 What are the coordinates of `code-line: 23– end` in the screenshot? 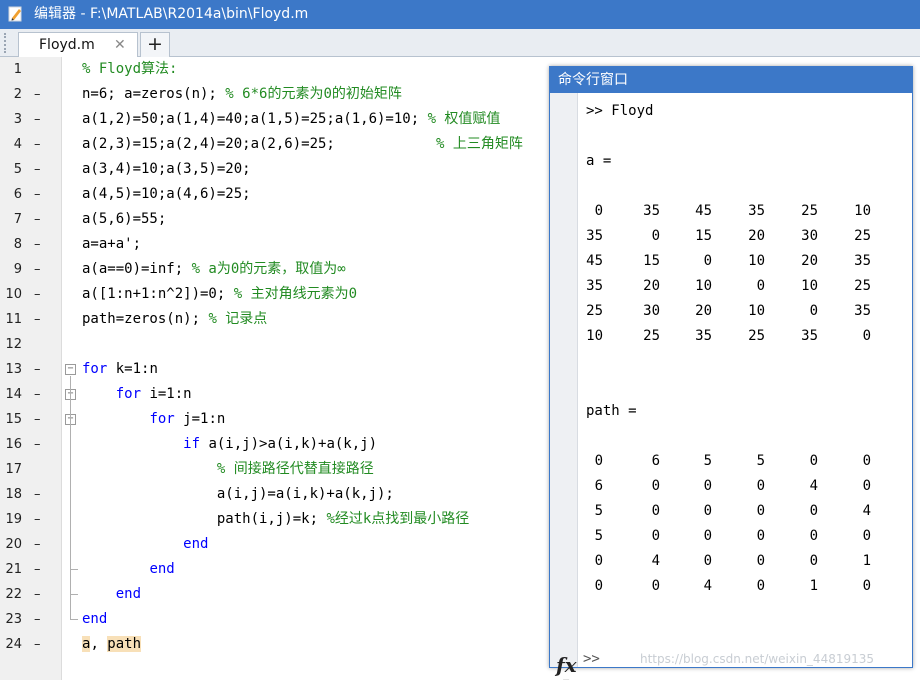 It's located at (280, 619).